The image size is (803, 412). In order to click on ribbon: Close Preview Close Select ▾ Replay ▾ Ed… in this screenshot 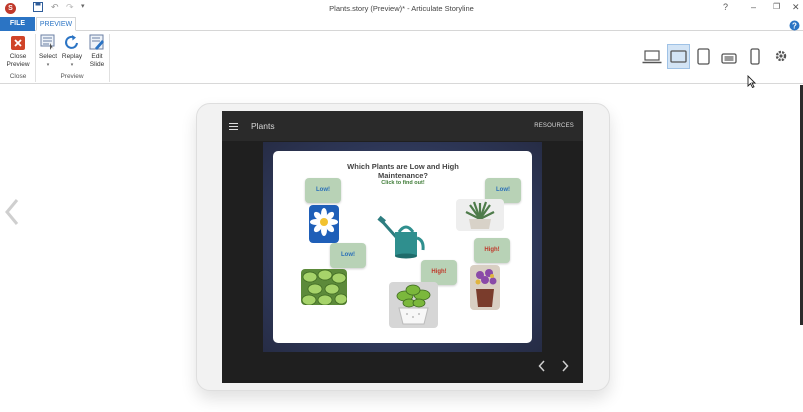, I will do `click(401, 57)`.